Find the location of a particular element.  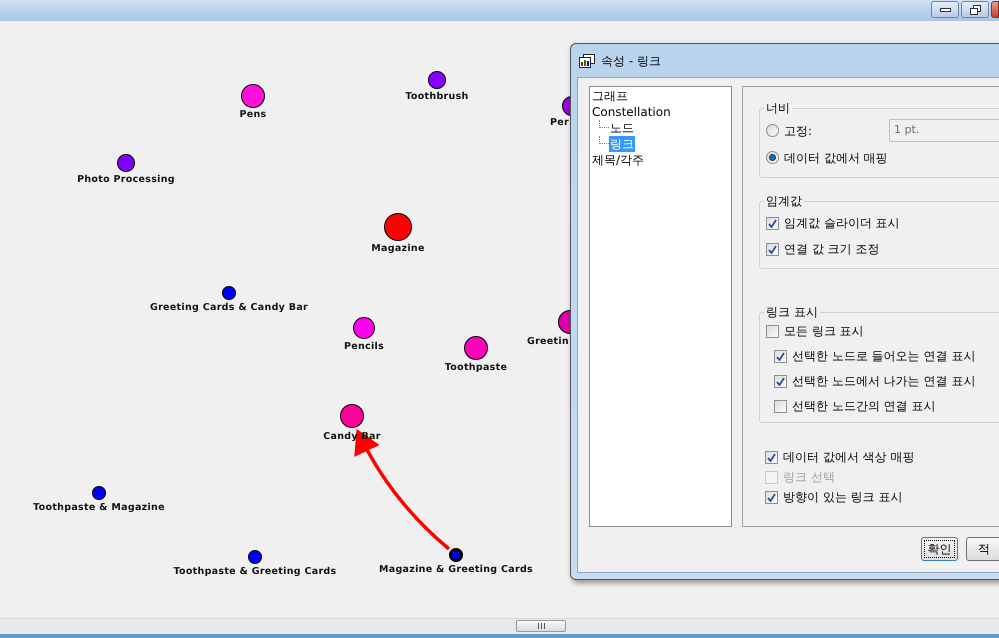

checkbox-label: 선택한 노드간의 연결 표시 is located at coordinates (864, 406).